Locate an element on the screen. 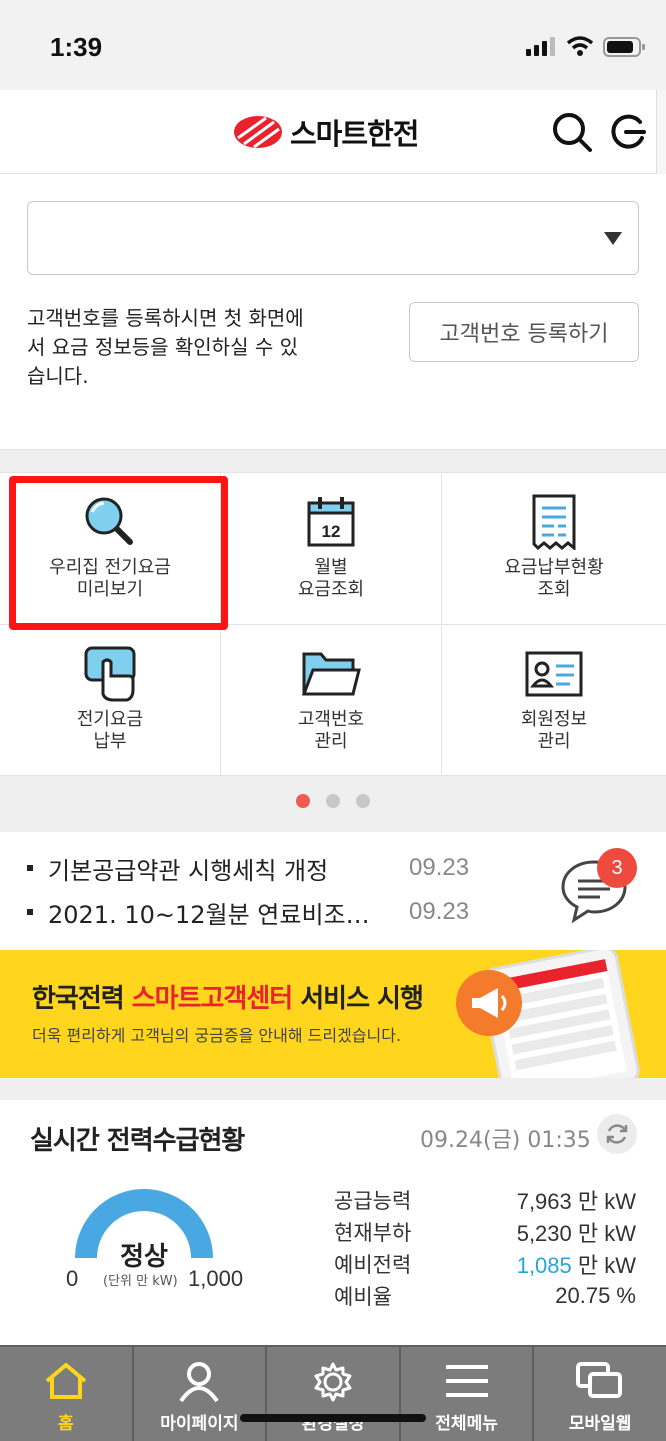 The image size is (666, 1441). gauge-max: 1,000 is located at coordinates (216, 1278).